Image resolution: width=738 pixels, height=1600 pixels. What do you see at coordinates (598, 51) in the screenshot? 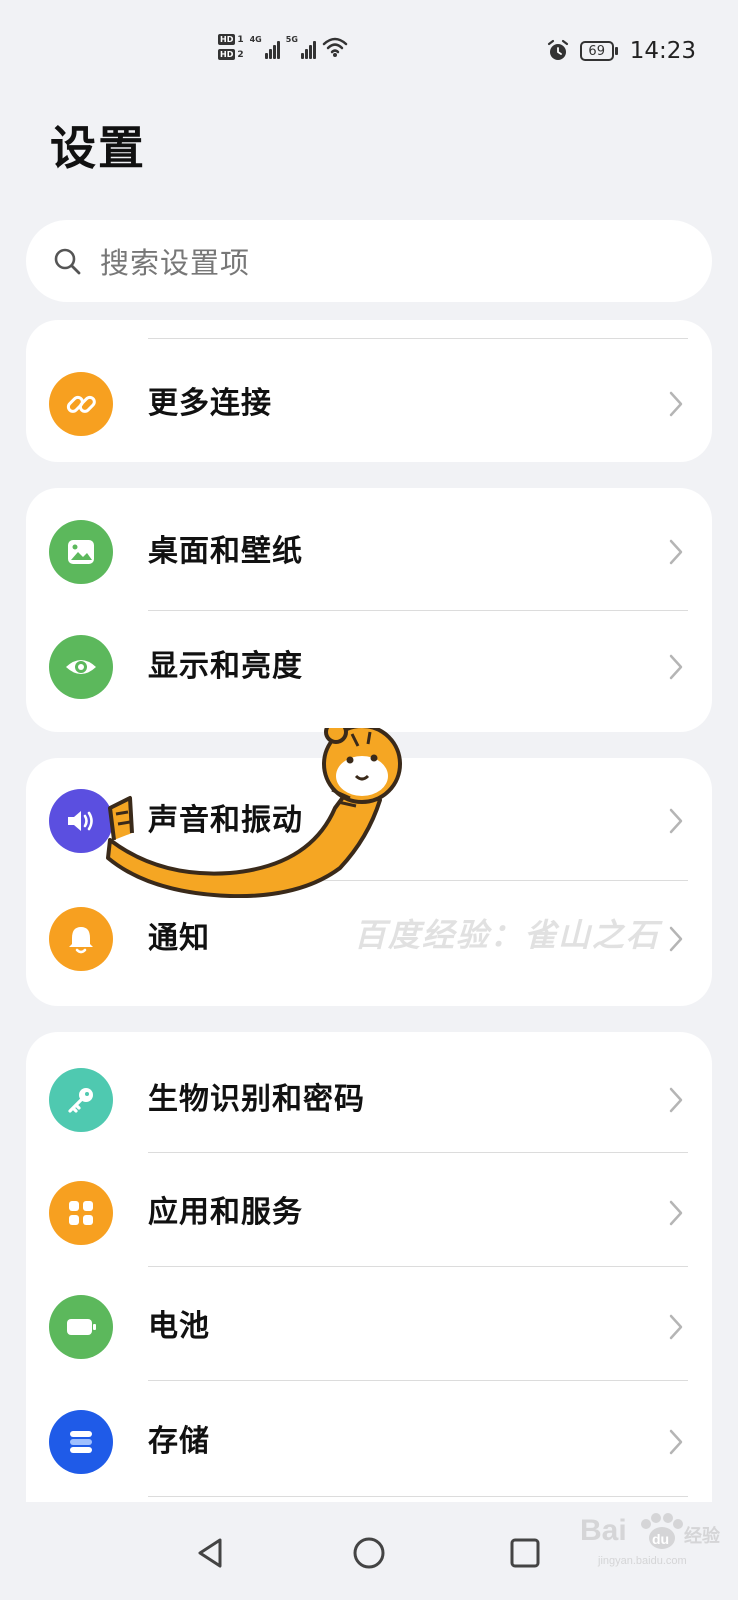
I see `battery-indicator: 69` at bounding box center [598, 51].